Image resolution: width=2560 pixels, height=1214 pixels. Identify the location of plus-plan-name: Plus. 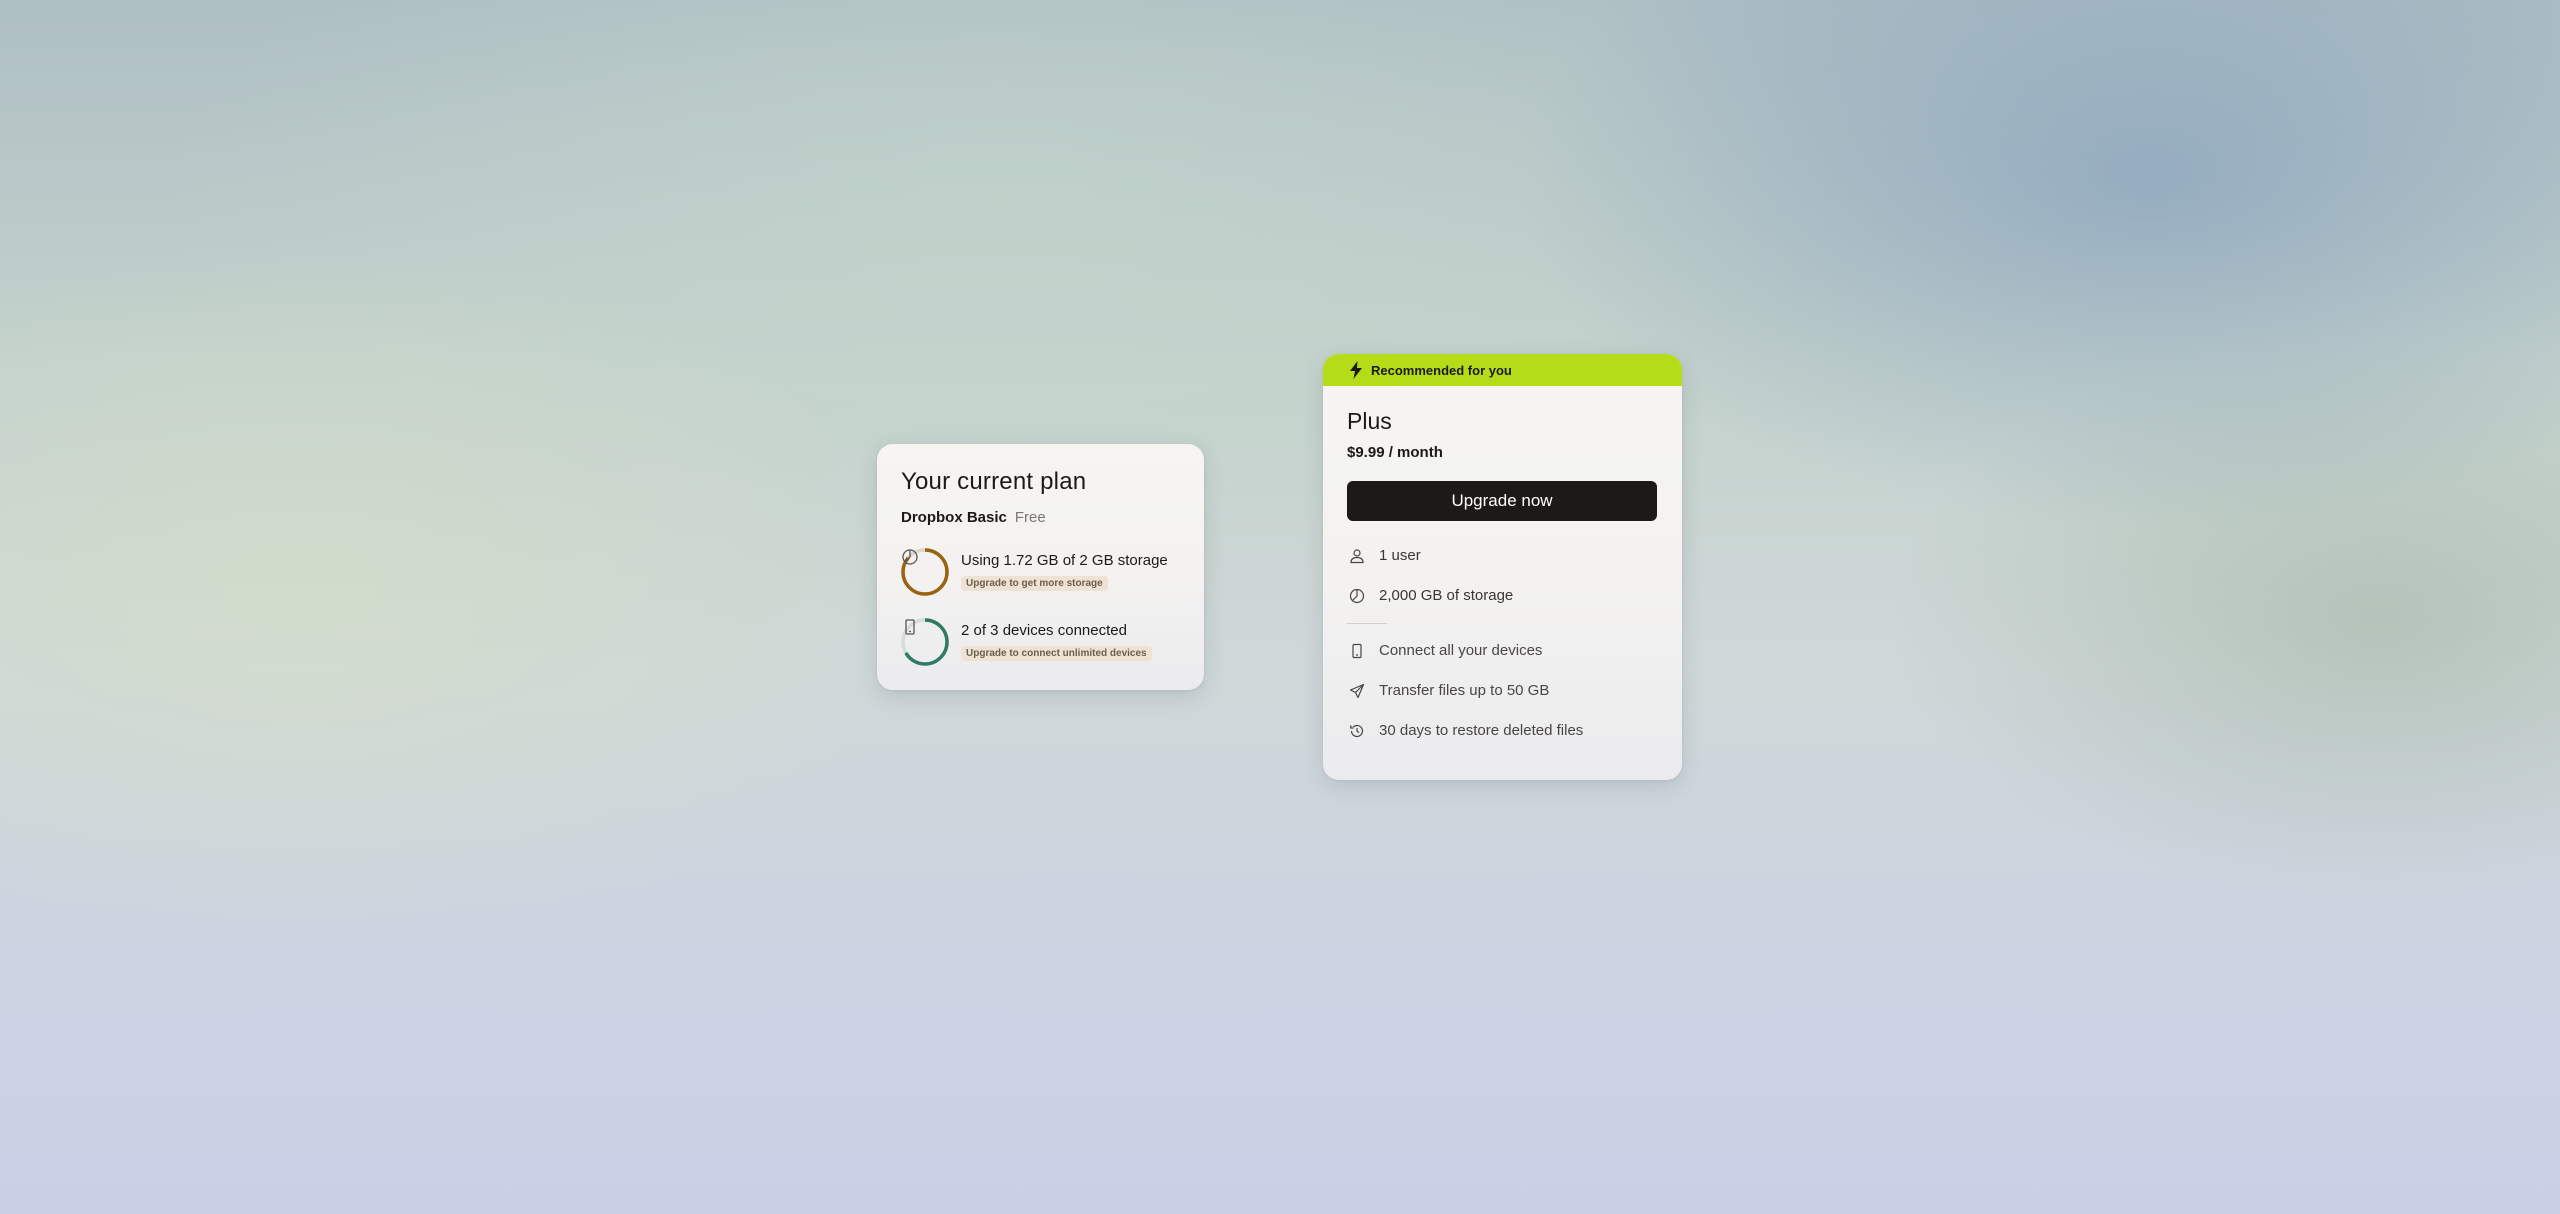
(1369, 421).